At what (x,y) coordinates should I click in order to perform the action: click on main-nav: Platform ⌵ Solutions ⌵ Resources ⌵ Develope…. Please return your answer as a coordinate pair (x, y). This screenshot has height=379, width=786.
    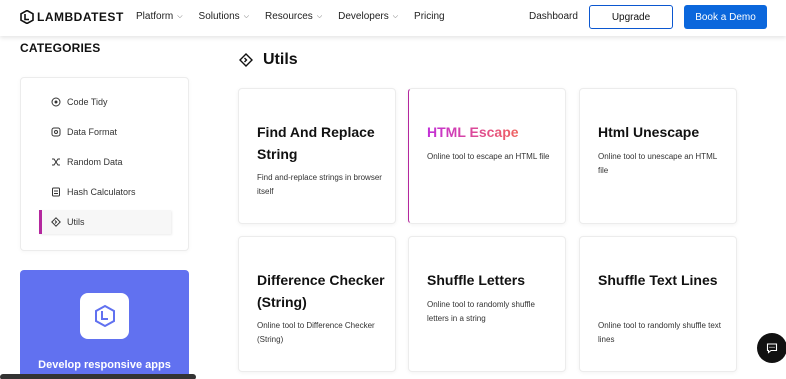
    Looking at the image, I should click on (298, 16).